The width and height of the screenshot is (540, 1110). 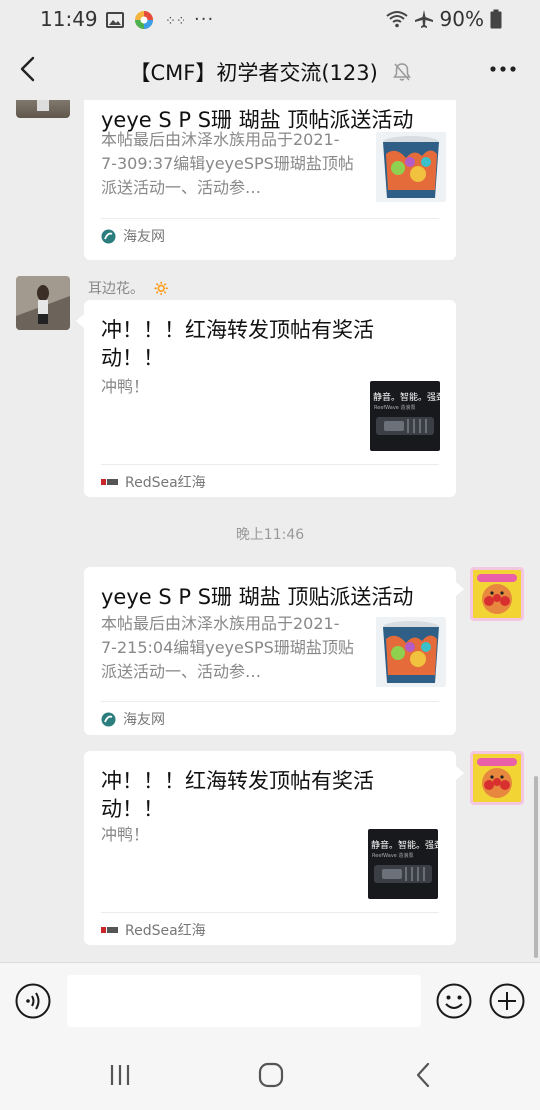 I want to click on battery-percent: 90%, so click(x=461, y=19).